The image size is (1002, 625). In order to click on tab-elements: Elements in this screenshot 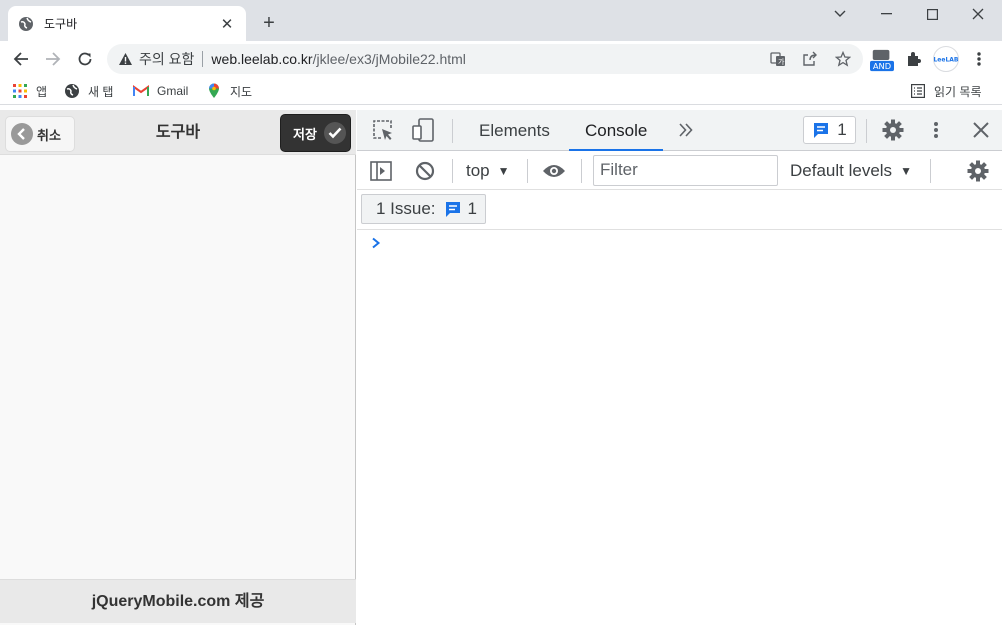, I will do `click(514, 130)`.